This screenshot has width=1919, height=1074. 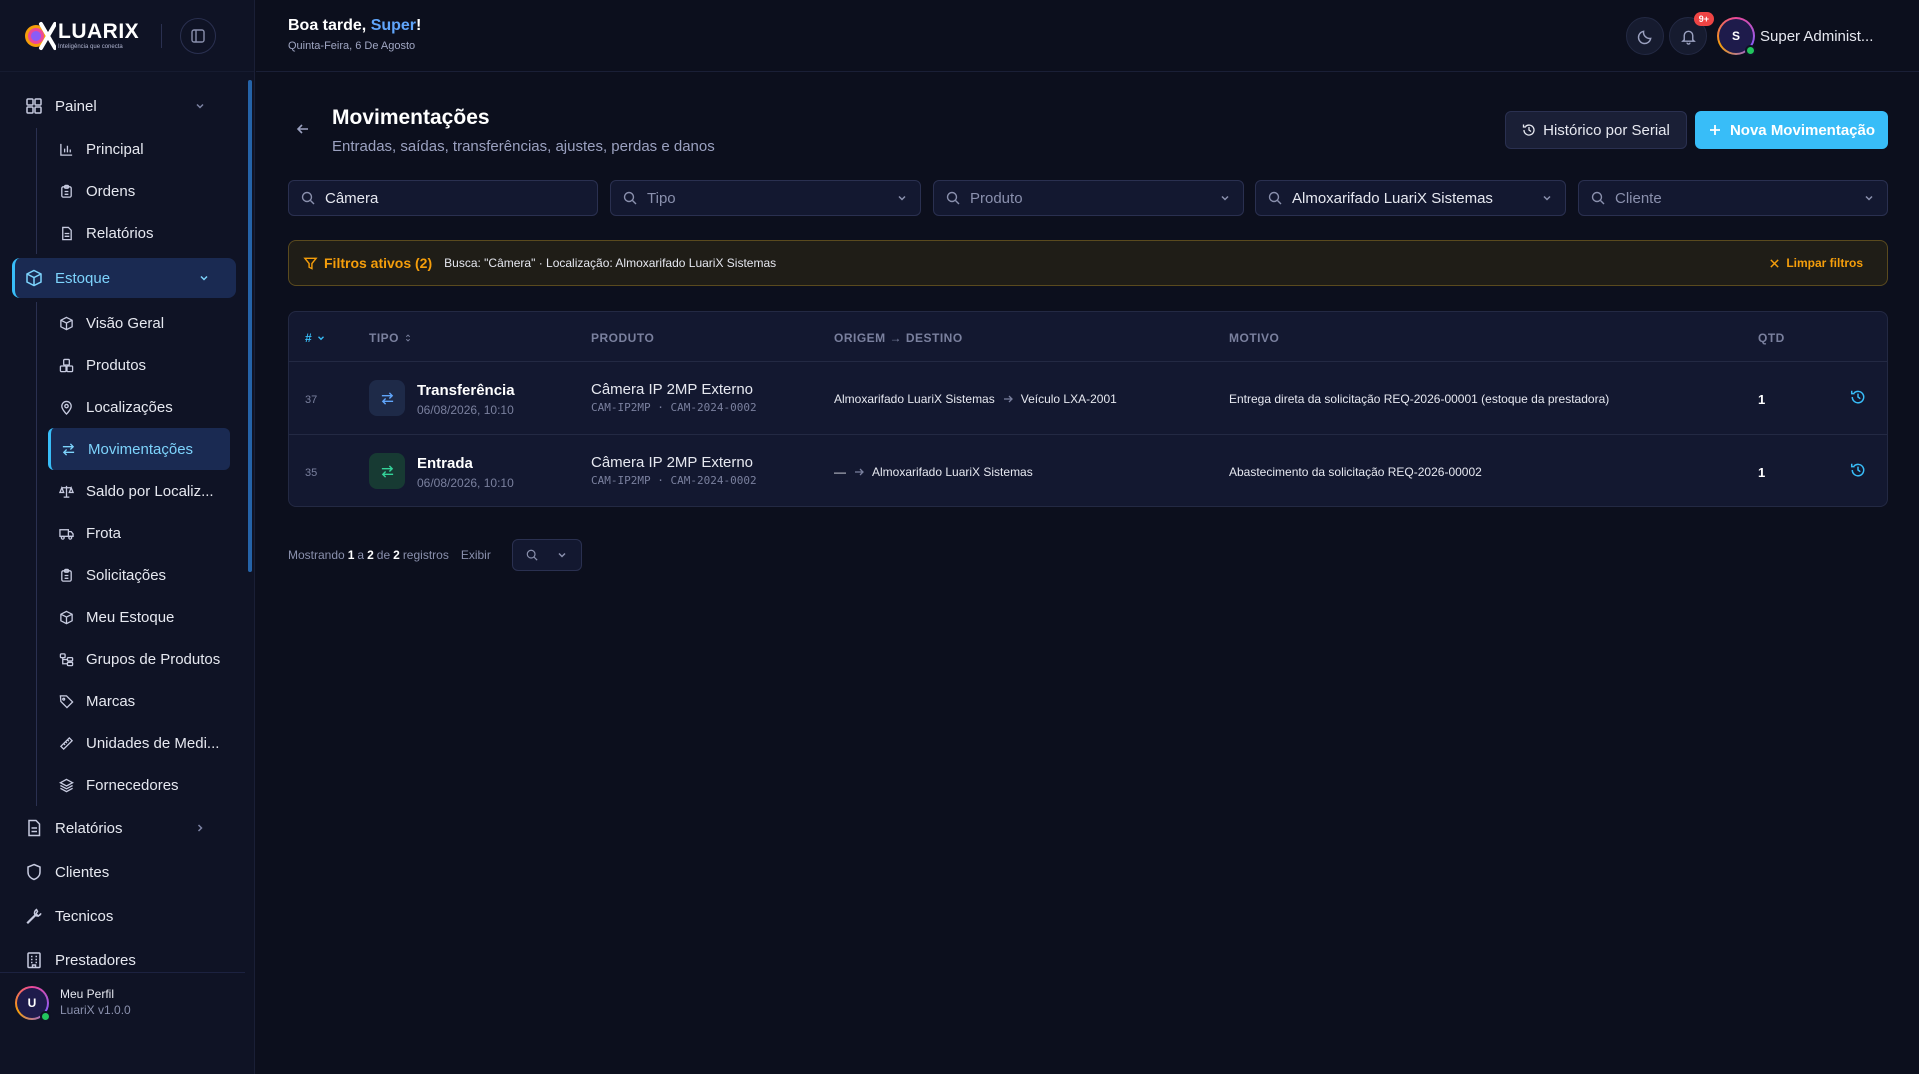 I want to click on current-date: Quinta-Feira, 6 De Agosto, so click(x=352, y=46).